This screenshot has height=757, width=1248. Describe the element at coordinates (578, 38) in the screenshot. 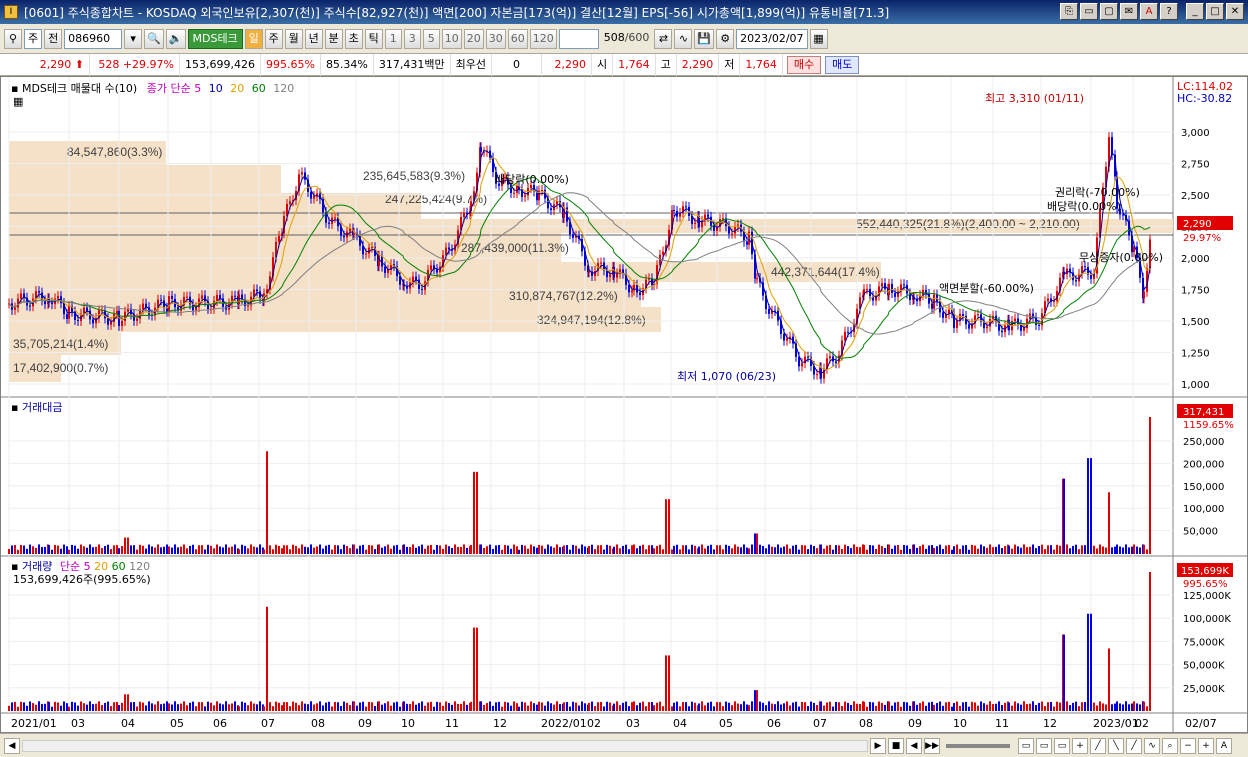

I see `interval-custom-input` at that location.